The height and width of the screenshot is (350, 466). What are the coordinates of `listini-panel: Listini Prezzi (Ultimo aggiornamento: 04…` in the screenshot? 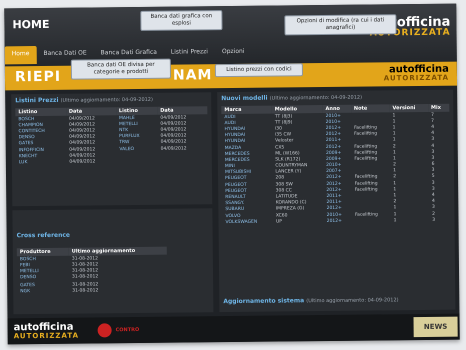 It's located at (112, 149).